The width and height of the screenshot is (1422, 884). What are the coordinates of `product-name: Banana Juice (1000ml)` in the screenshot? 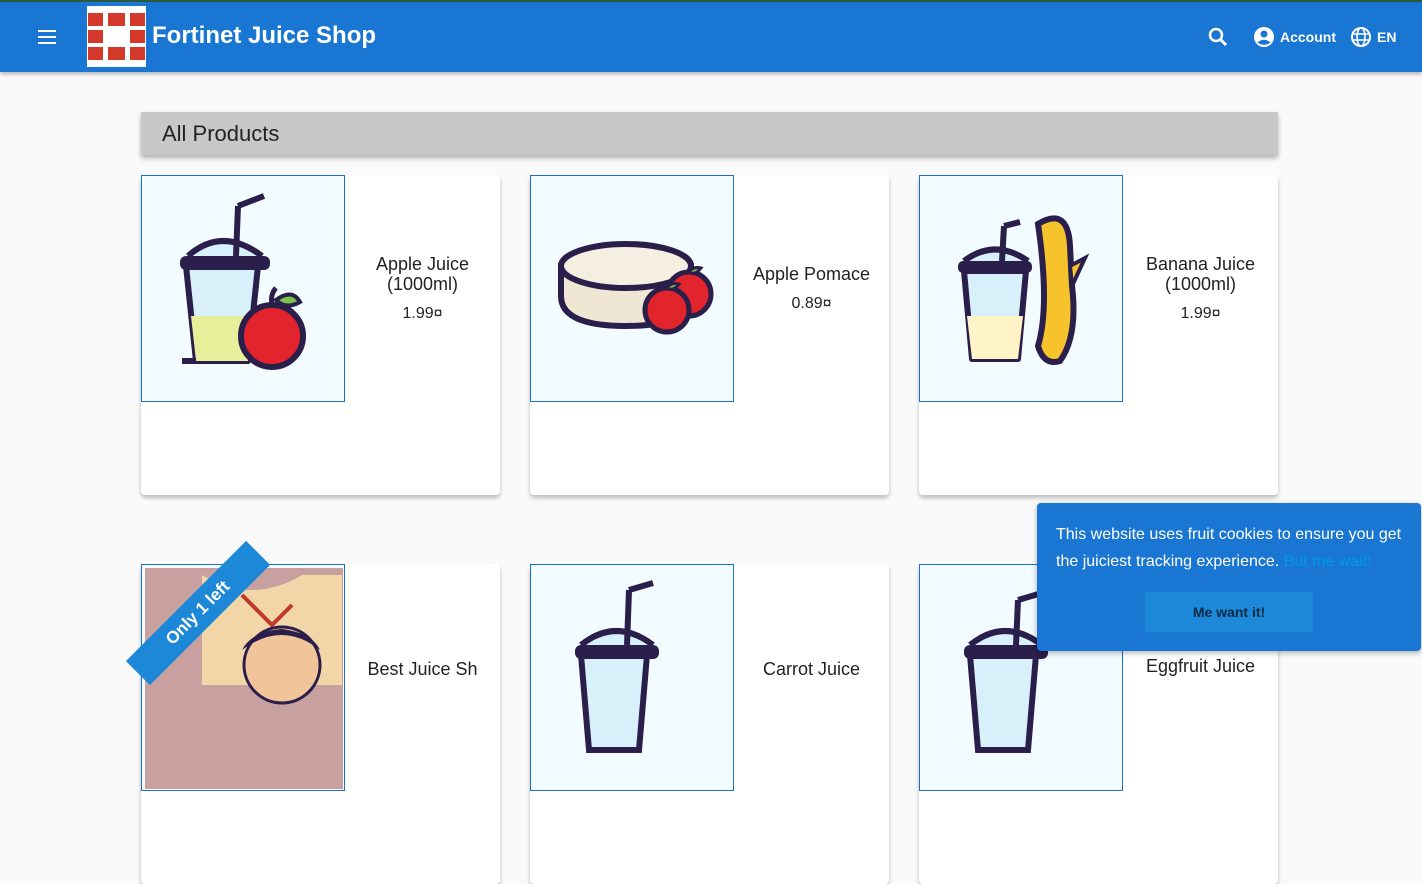 It's located at (1200, 274).